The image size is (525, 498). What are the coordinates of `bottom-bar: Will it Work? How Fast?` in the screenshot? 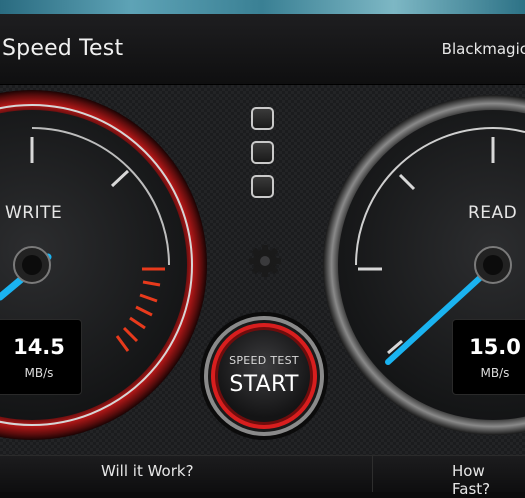 It's located at (262, 476).